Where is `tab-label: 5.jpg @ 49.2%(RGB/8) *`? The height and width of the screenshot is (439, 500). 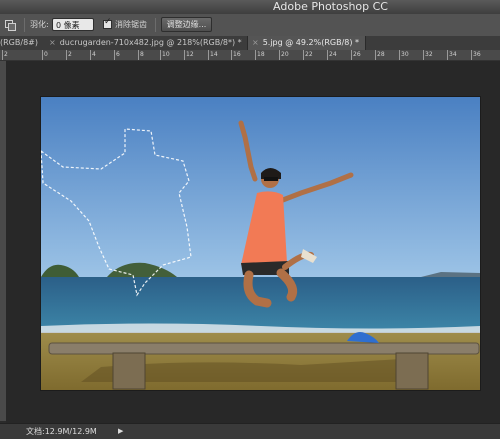 tab-label: 5.jpg @ 49.2%(RGB/8) * is located at coordinates (311, 42).